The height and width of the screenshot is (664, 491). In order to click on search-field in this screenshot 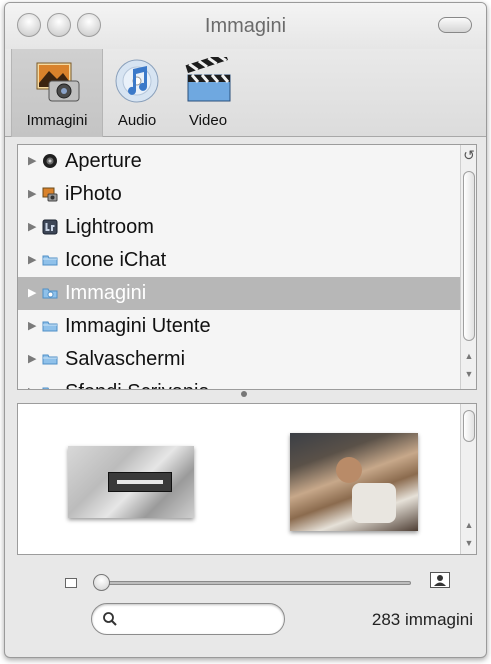, I will do `click(188, 619)`.